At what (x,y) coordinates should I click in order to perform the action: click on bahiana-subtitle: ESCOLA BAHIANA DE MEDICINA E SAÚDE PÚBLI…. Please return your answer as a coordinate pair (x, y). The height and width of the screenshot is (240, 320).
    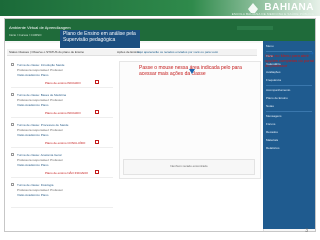
    Looking at the image, I should click on (272, 14).